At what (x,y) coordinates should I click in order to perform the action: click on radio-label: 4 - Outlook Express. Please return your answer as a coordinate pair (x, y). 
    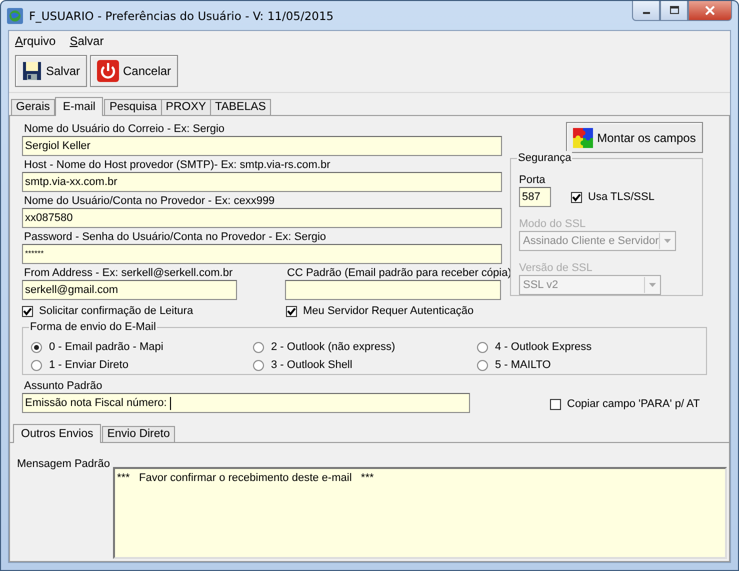
    Looking at the image, I should click on (543, 347).